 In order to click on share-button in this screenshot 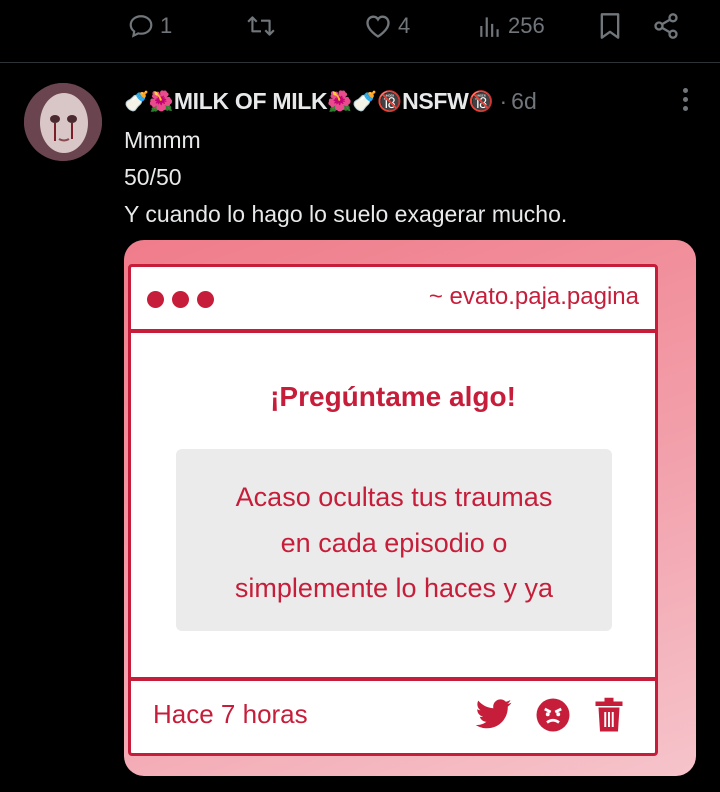, I will do `click(666, 26)`.